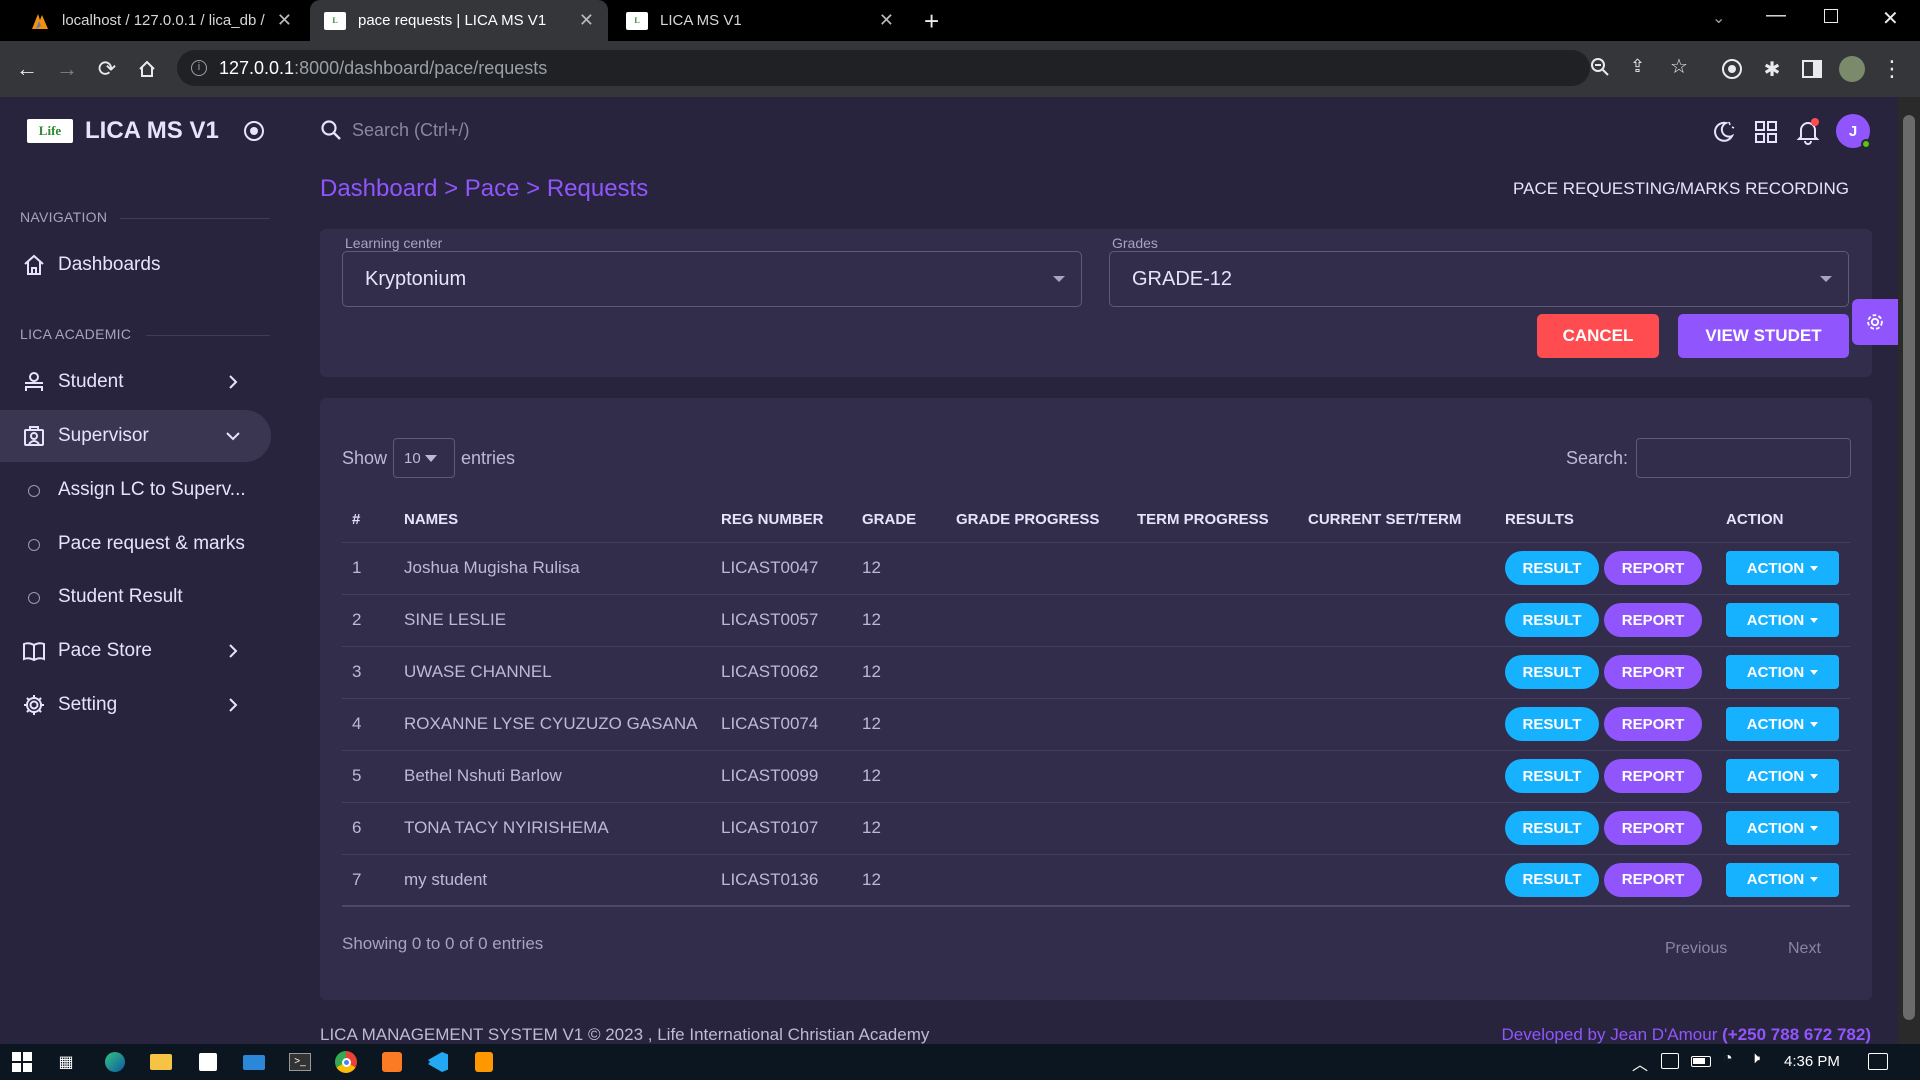 Image resolution: width=1920 pixels, height=1080 pixels. What do you see at coordinates (1812, 1061) in the screenshot?
I see `taskbar-clock: 4:36 PM` at bounding box center [1812, 1061].